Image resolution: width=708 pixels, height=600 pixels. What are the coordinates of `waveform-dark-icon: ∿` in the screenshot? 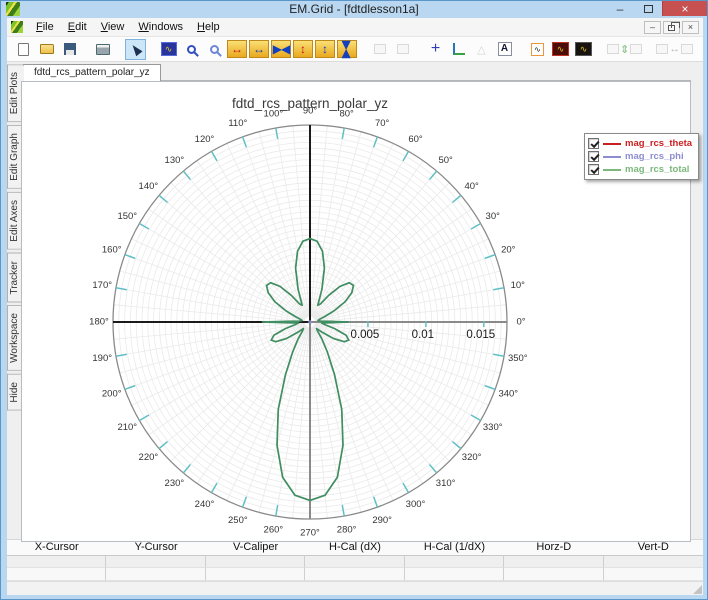 It's located at (583, 49).